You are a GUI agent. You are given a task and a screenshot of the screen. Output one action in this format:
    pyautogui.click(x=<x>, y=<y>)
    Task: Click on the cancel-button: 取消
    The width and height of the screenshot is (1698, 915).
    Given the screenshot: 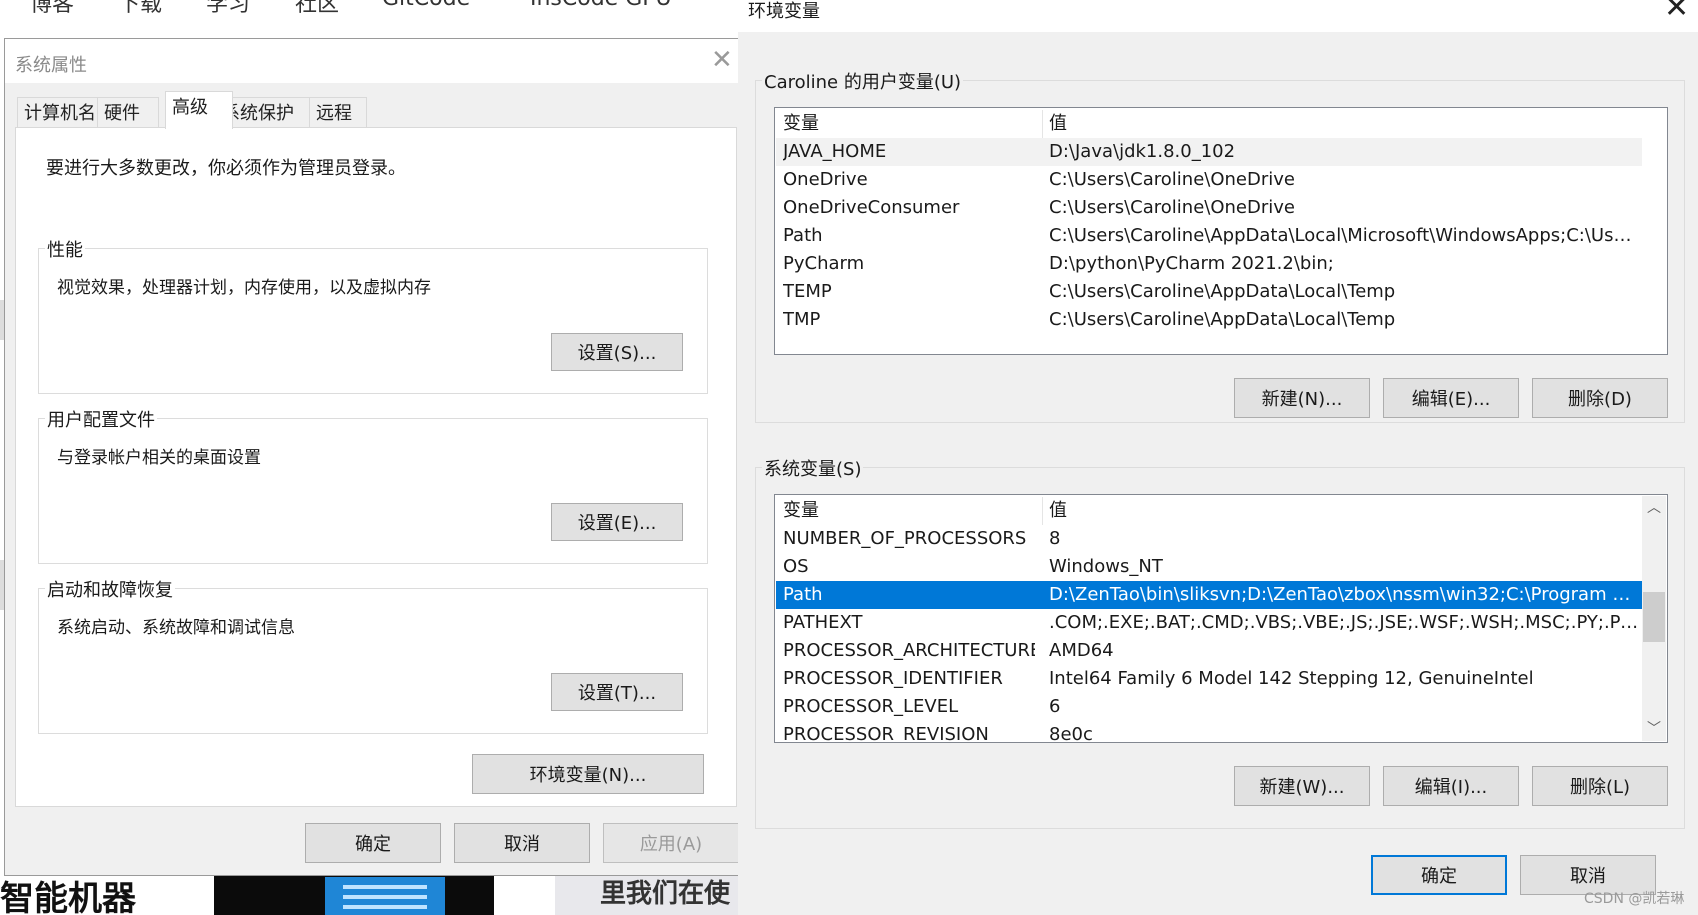 What is the action you would take?
    pyautogui.click(x=522, y=843)
    